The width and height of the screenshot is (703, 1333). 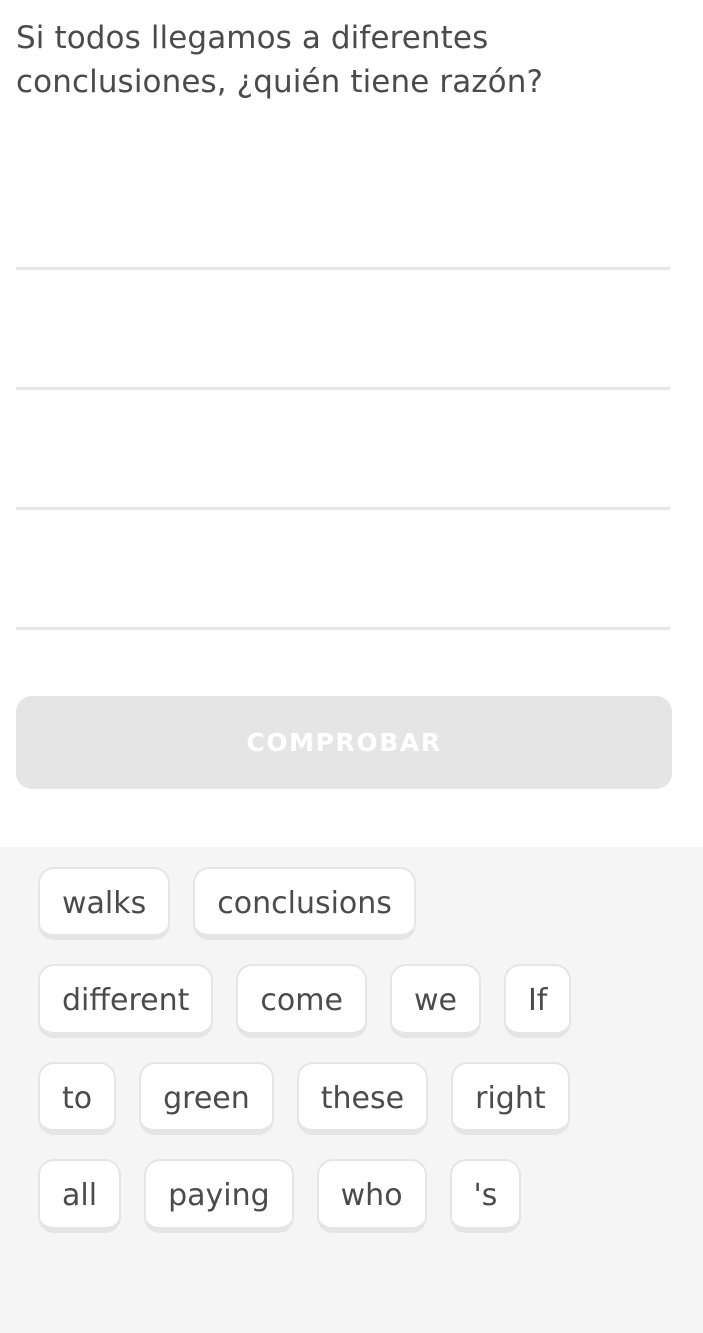 I want to click on word-bank-row: to green these right, so click(x=351, y=1098).